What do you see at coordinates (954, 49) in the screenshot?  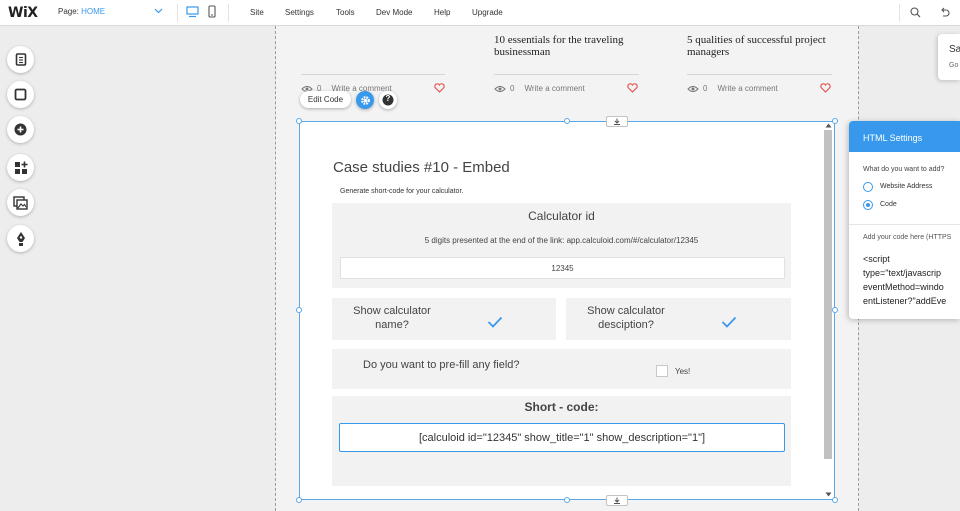 I see `save-panel-title: Sa` at bounding box center [954, 49].